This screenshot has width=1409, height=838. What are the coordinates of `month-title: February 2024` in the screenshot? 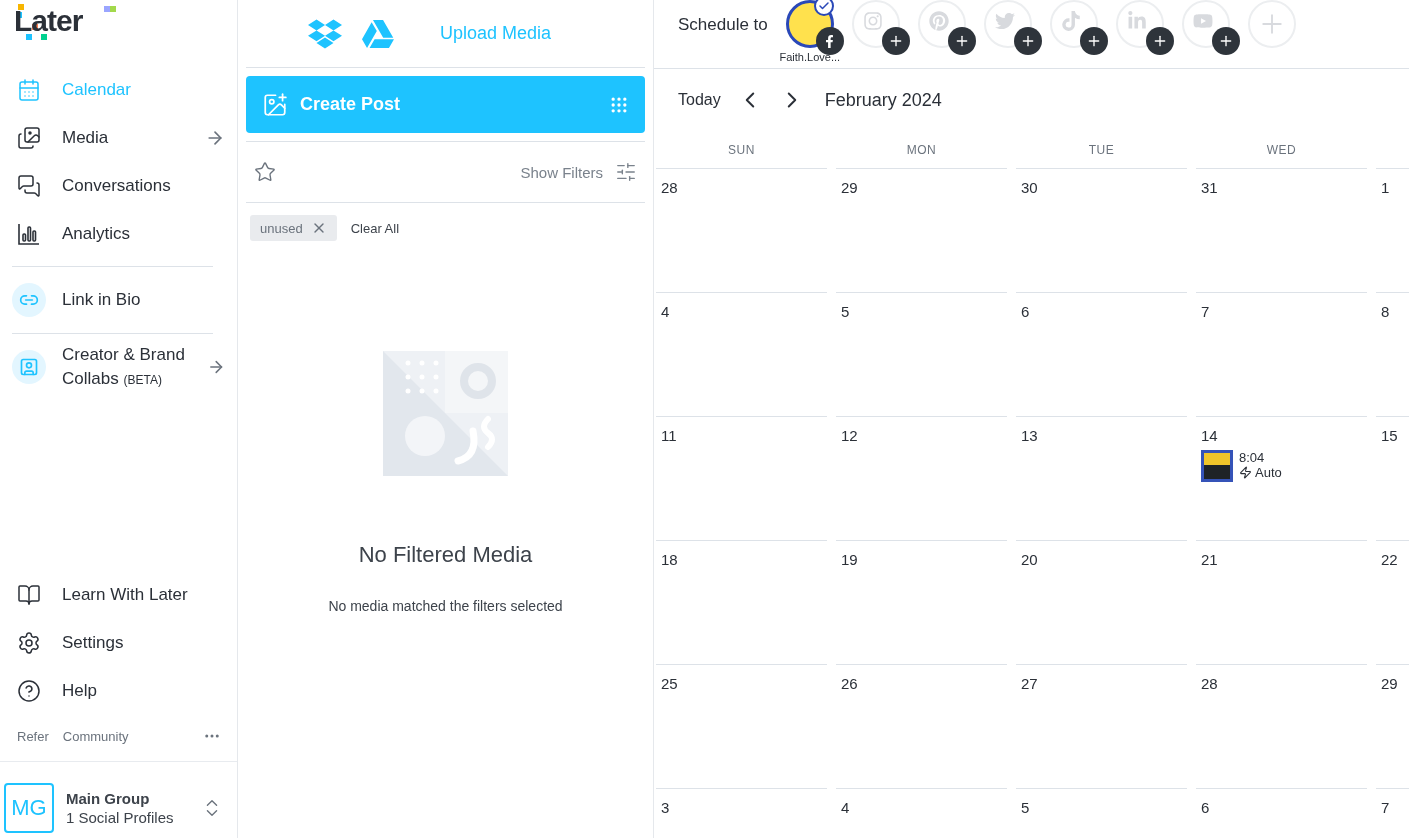 It's located at (883, 100).